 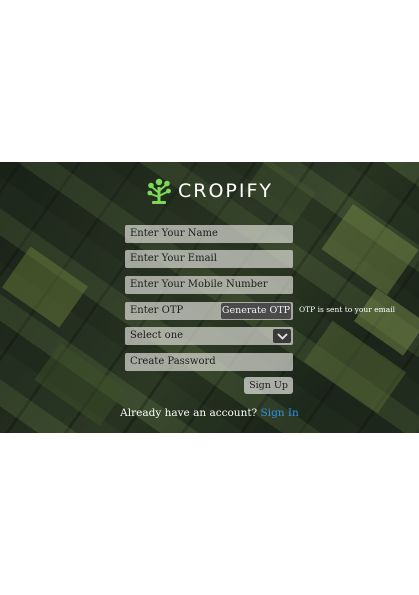 What do you see at coordinates (256, 311) in the screenshot?
I see `generate-otp-button: Generate OTP` at bounding box center [256, 311].